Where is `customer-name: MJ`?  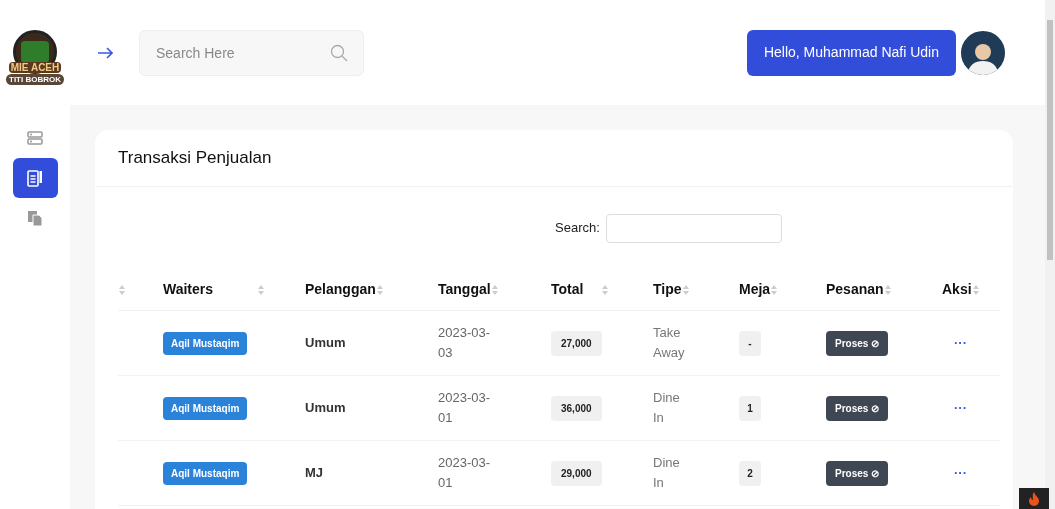 customer-name: MJ is located at coordinates (314, 473).